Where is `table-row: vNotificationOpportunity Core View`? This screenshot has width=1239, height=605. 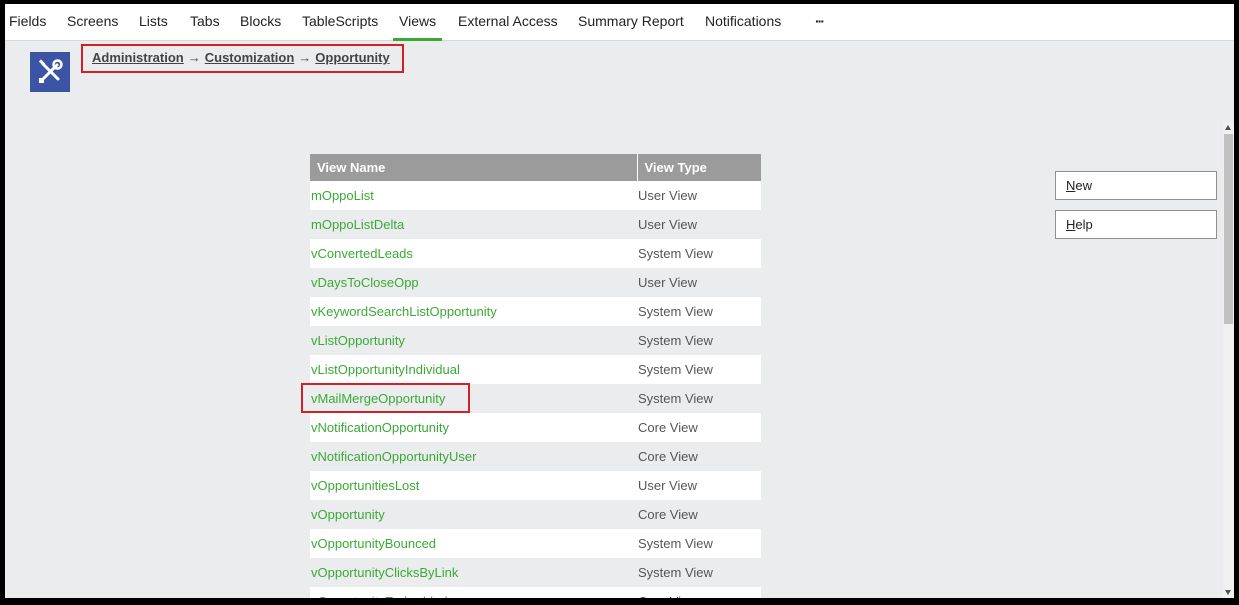 table-row: vNotificationOpportunity Core View is located at coordinates (535, 427).